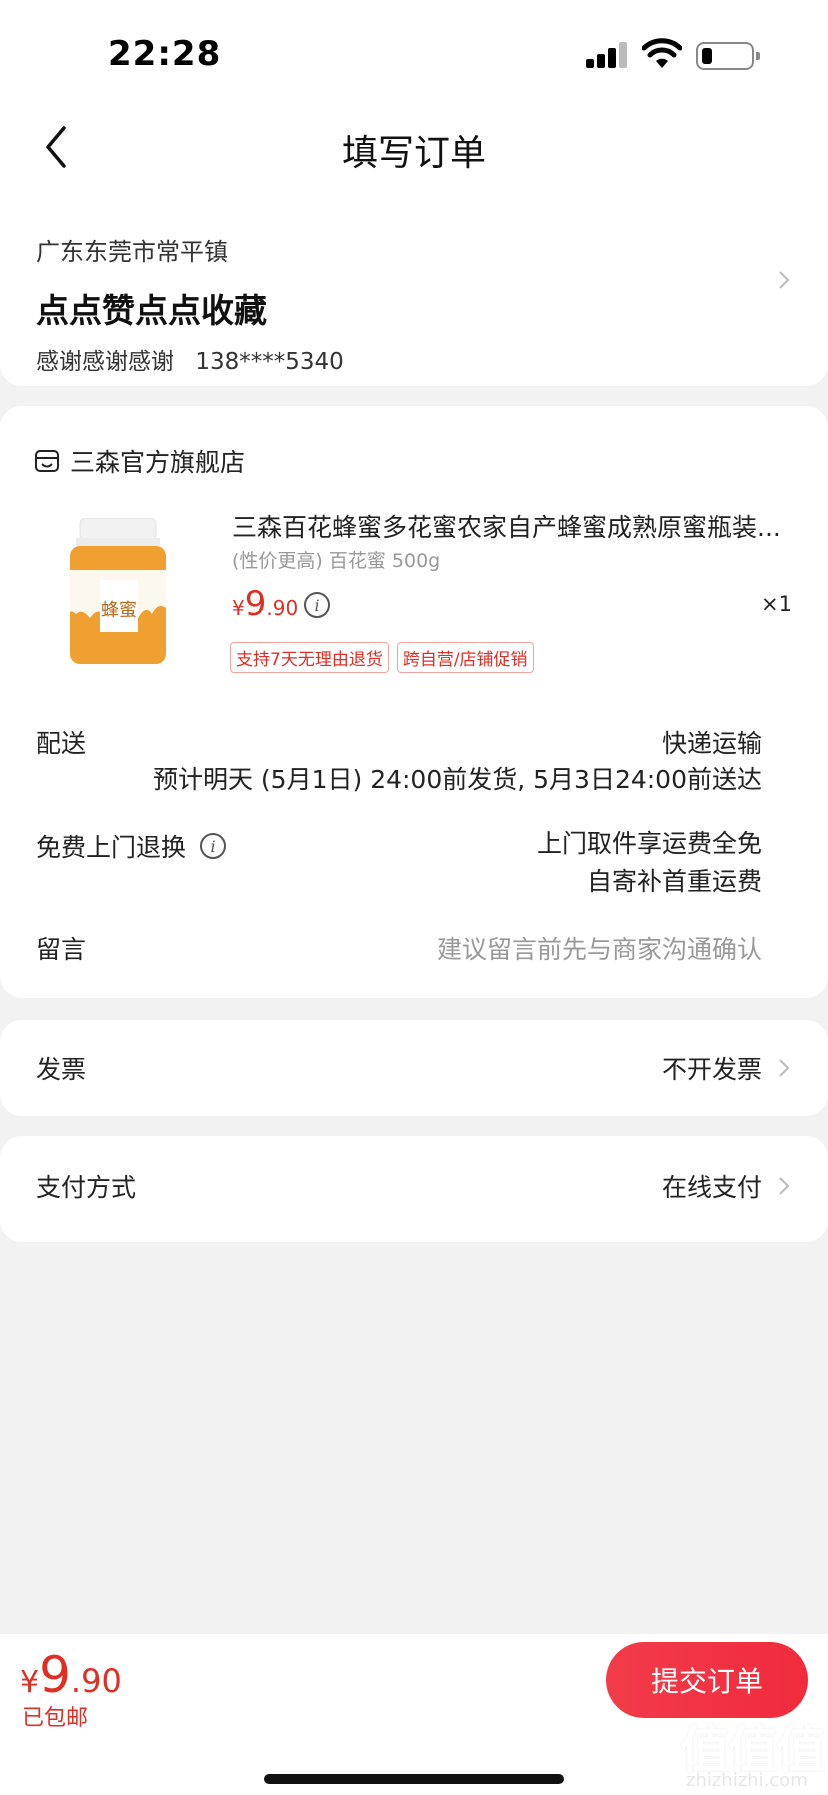 Image resolution: width=828 pixels, height=1795 pixels. I want to click on store-icon, so click(47, 461).